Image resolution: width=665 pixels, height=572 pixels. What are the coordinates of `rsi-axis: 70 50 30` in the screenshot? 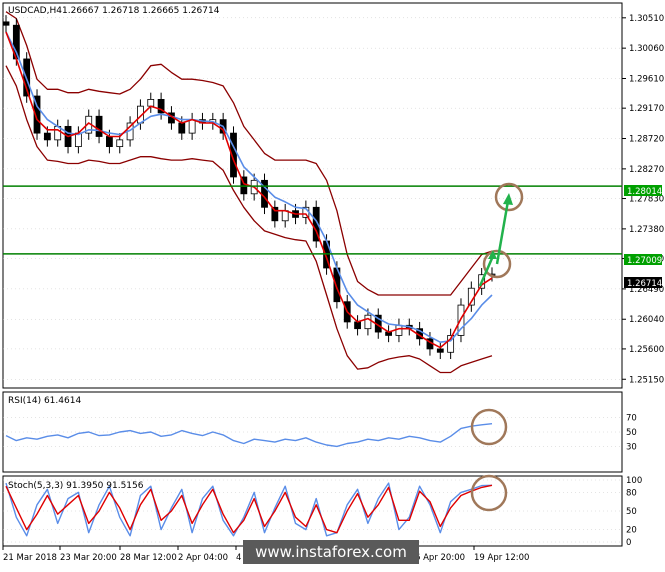 It's located at (631, 433).